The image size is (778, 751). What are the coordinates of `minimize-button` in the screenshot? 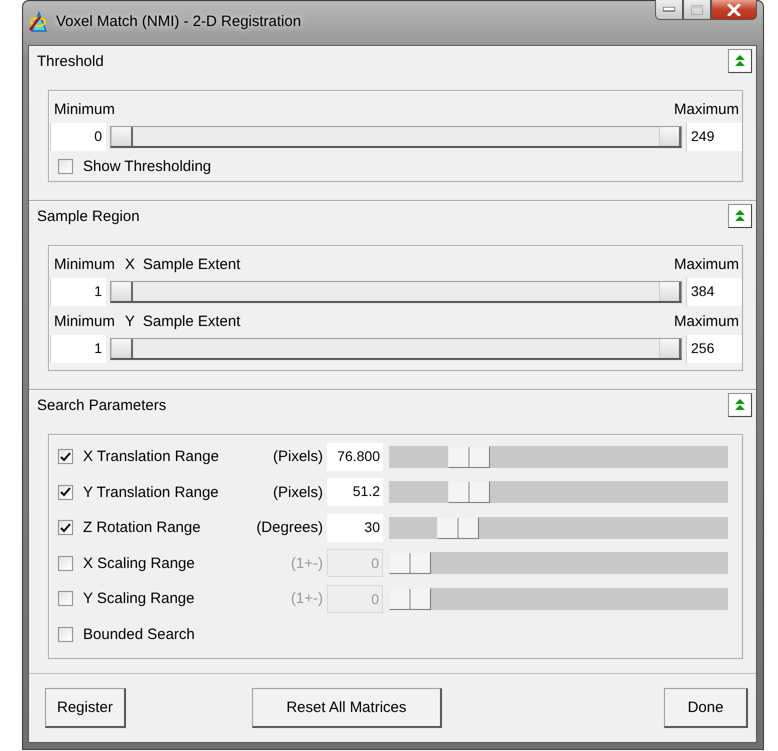 It's located at (669, 10).